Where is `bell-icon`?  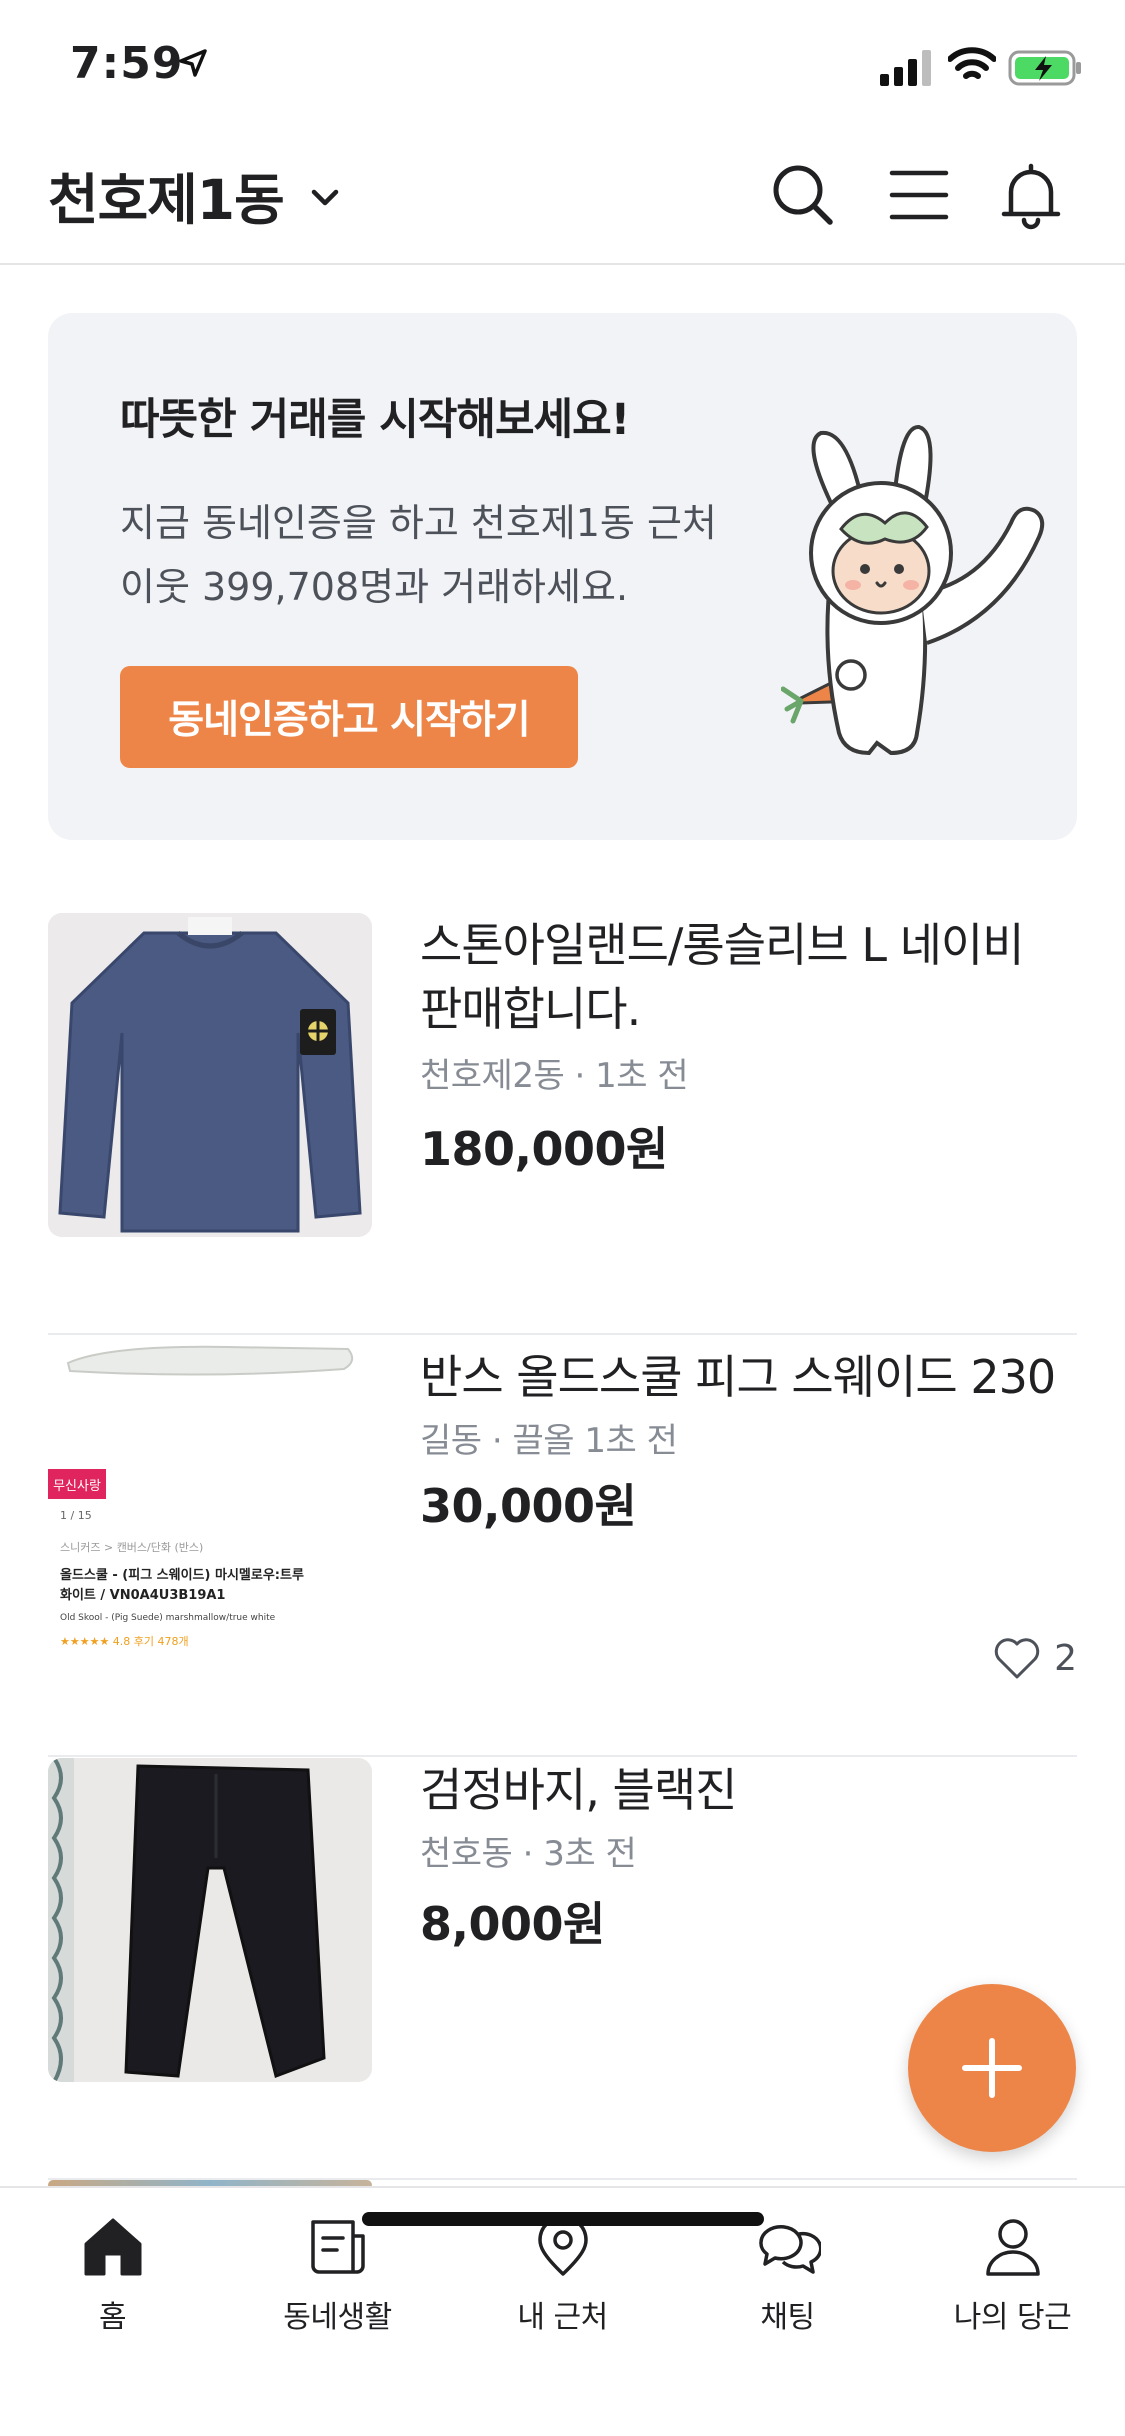
bell-icon is located at coordinates (1031, 195).